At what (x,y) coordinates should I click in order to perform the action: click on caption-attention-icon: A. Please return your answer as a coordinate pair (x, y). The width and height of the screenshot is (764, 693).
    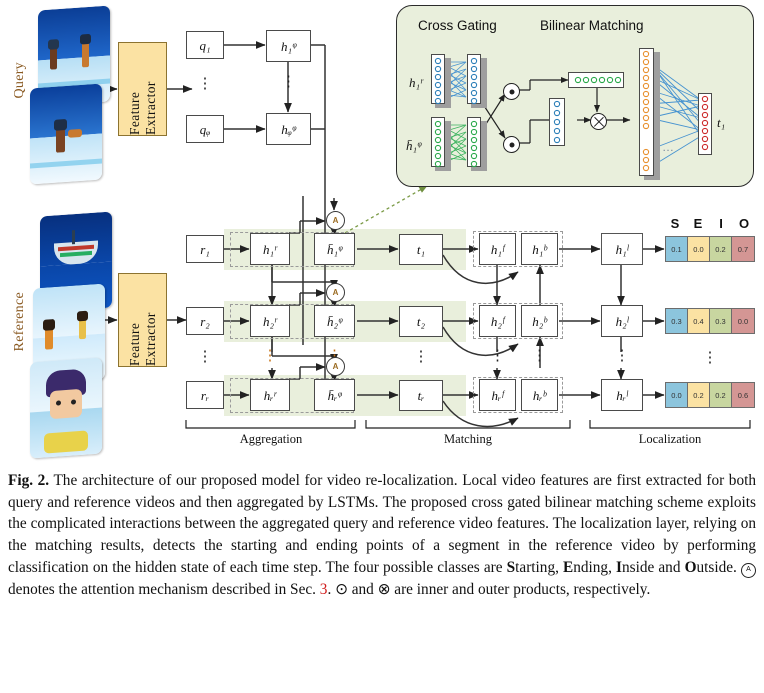
    Looking at the image, I should click on (748, 570).